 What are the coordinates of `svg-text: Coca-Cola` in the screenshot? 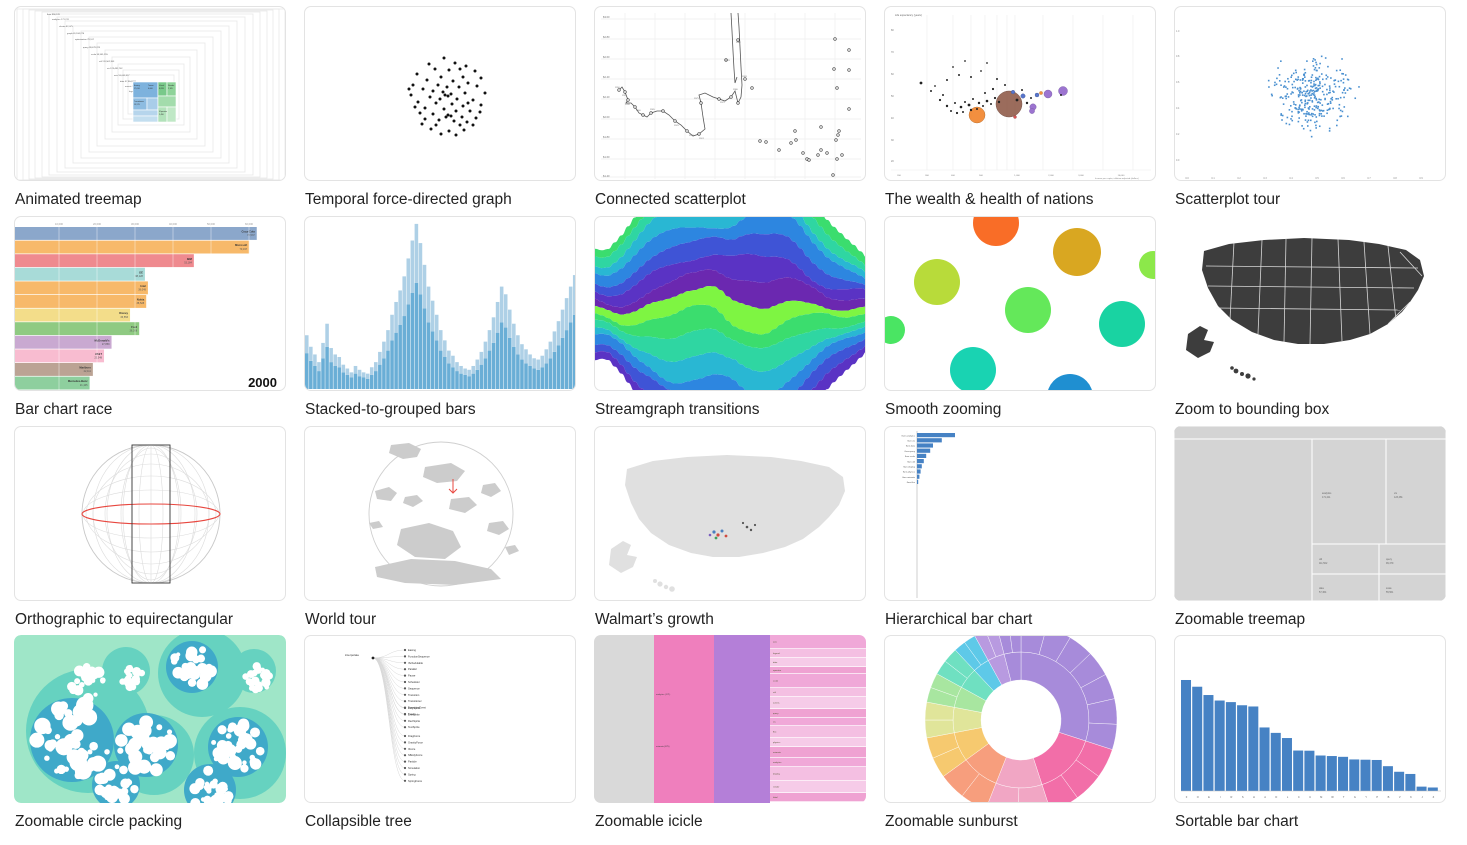 It's located at (248, 231).